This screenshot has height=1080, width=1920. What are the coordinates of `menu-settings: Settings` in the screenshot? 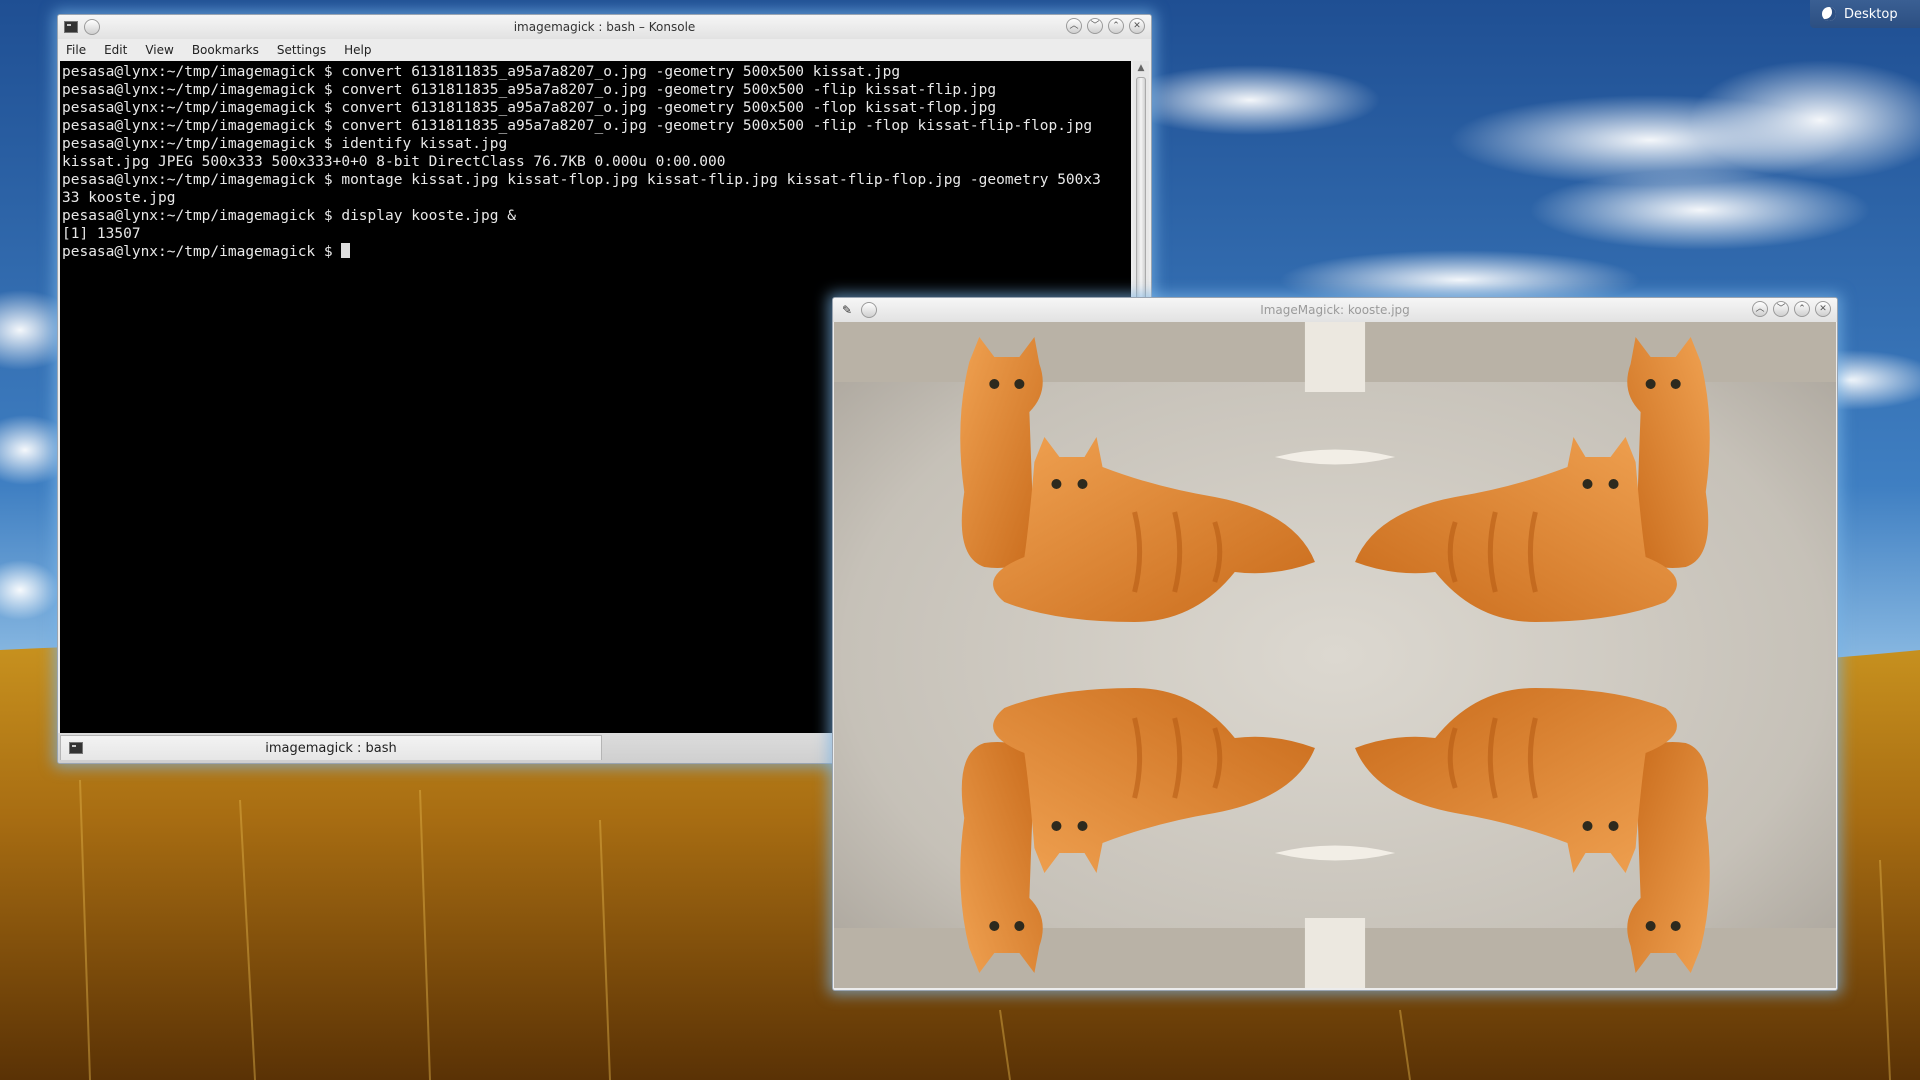 It's located at (306, 50).